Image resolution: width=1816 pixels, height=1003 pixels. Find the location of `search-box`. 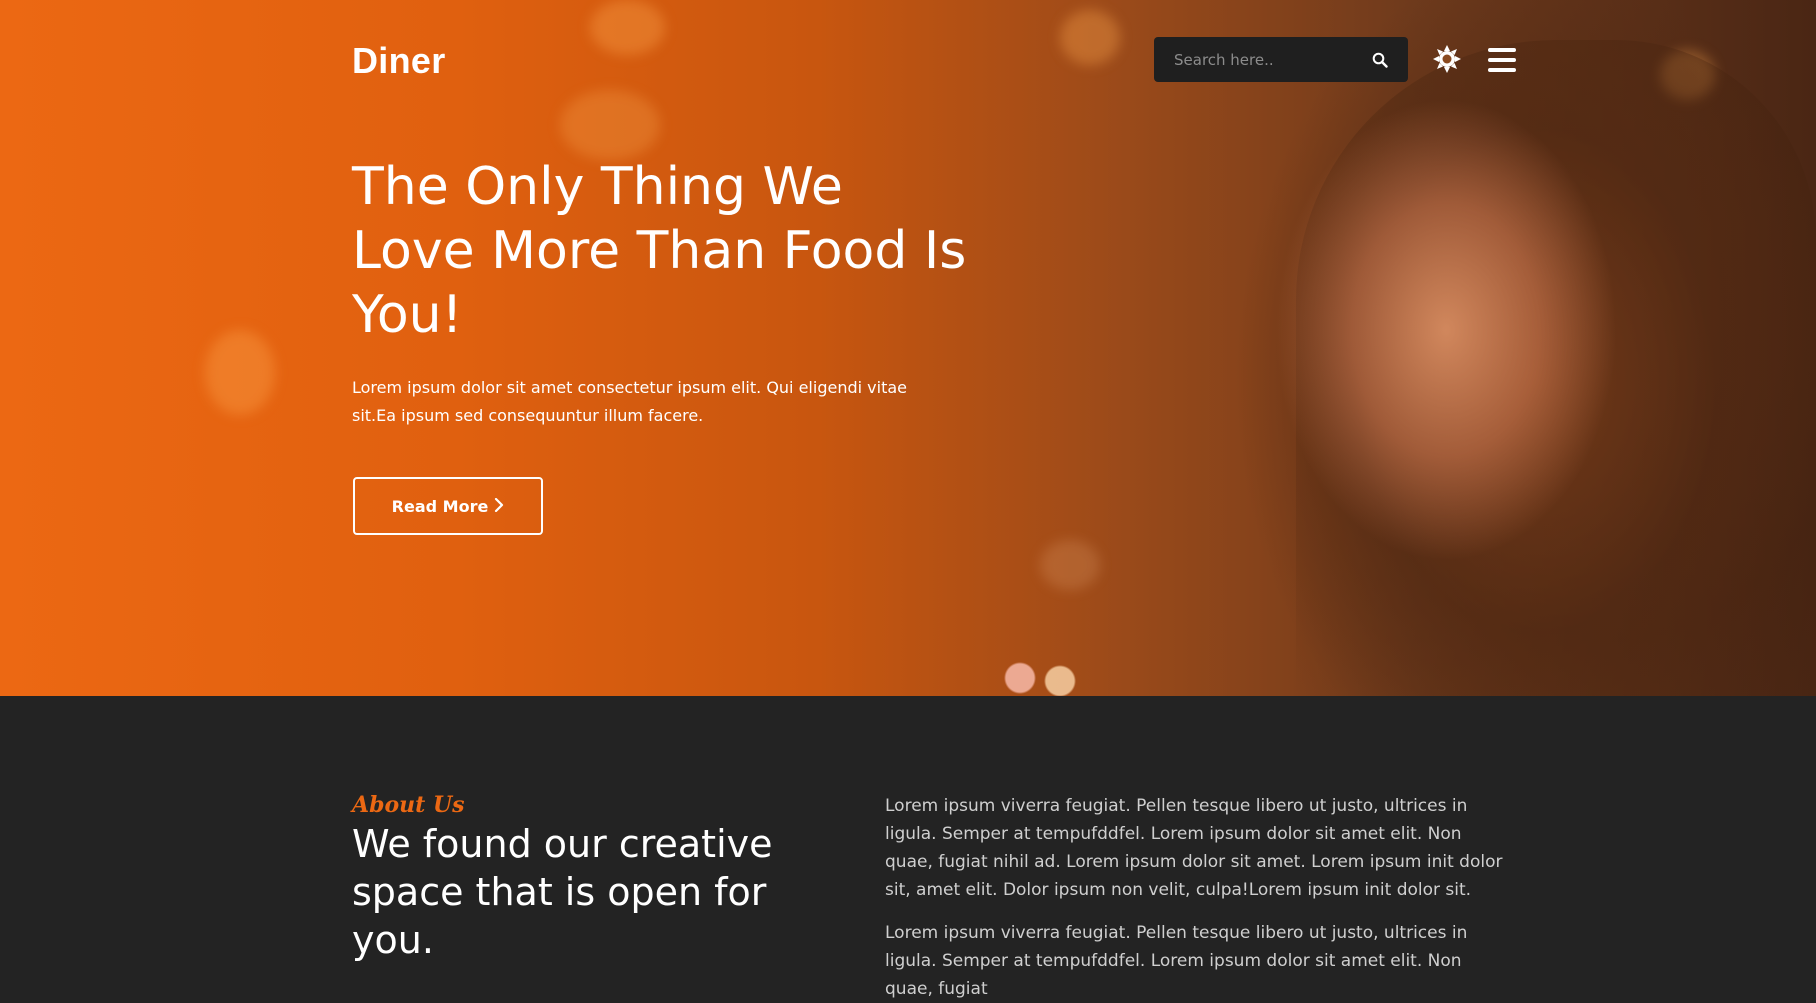

search-box is located at coordinates (1281, 59).